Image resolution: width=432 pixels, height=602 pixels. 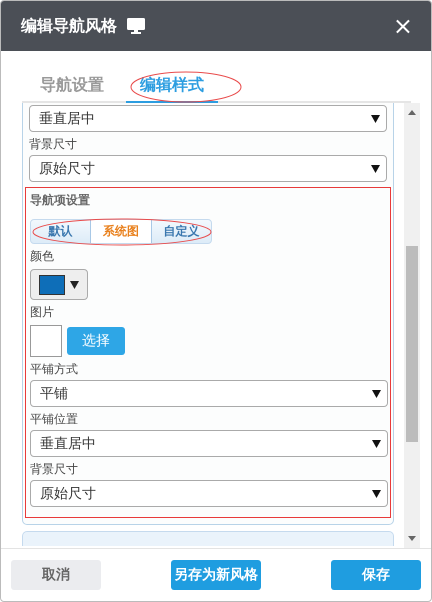 I want to click on monitor-icon, so click(x=136, y=26).